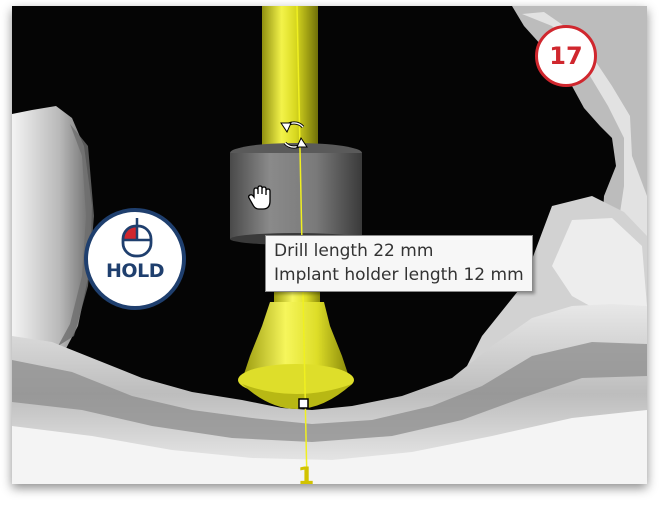  What do you see at coordinates (306, 473) in the screenshot?
I see `implant-number-label: 1` at bounding box center [306, 473].